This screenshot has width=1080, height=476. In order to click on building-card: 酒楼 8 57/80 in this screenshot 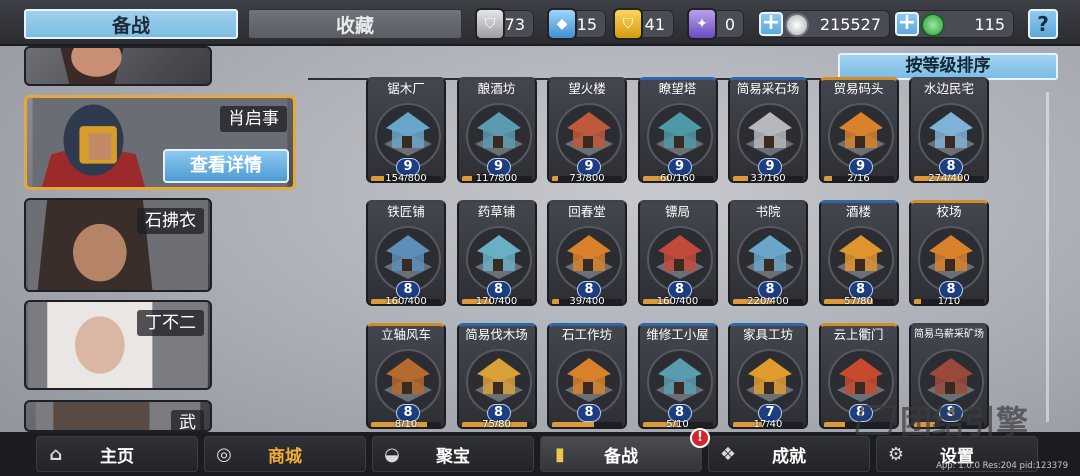, I will do `click(858, 253)`.